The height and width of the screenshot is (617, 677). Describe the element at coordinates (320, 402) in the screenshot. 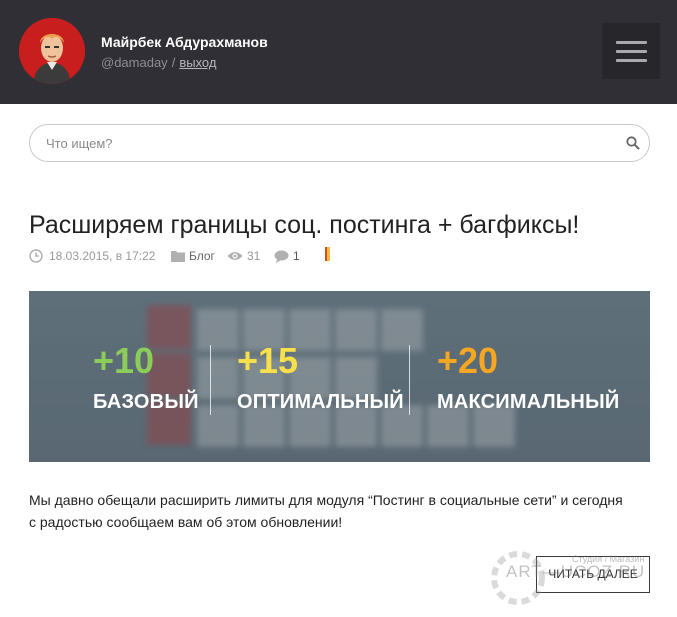

I see `tier-optimal-label: ОПТИМАЛЬНЫЙ` at that location.